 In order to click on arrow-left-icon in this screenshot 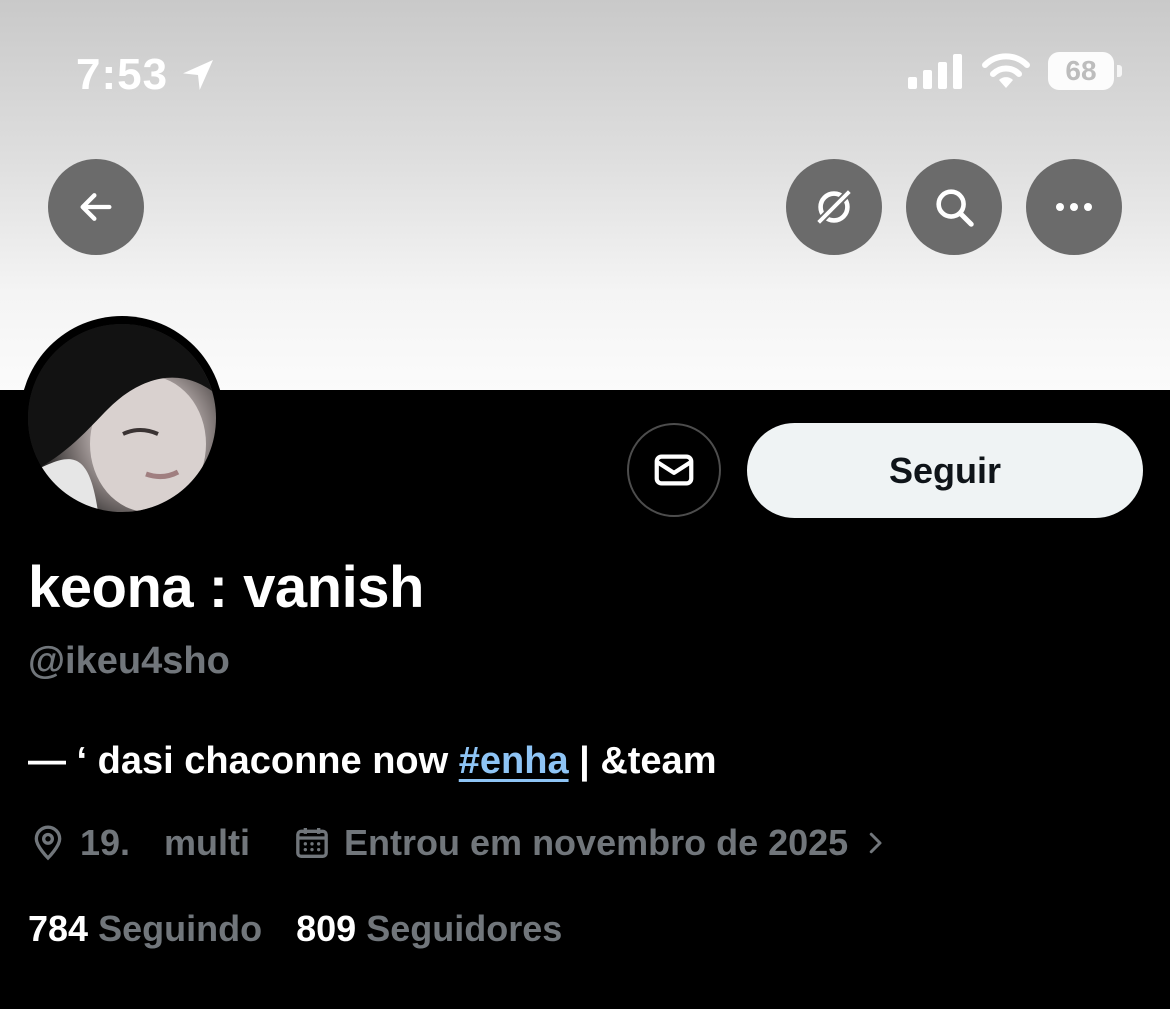, I will do `click(96, 207)`.